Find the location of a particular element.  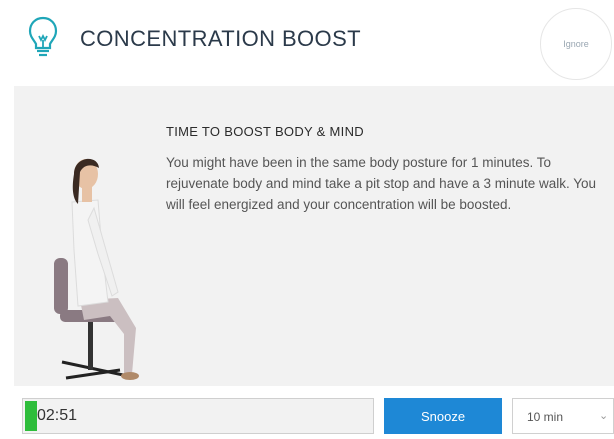

countdown-timer: 02:51 is located at coordinates (198, 416).